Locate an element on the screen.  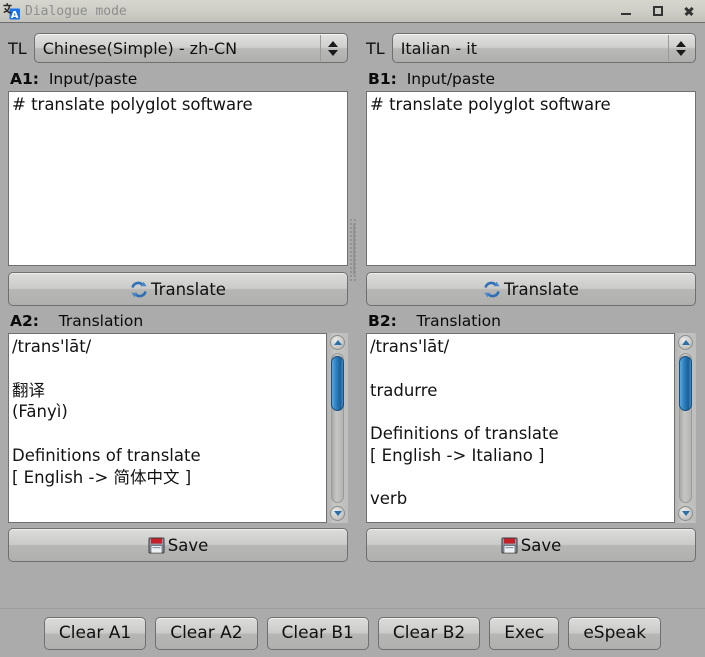
espeak-label: eSpeak is located at coordinates (615, 633).